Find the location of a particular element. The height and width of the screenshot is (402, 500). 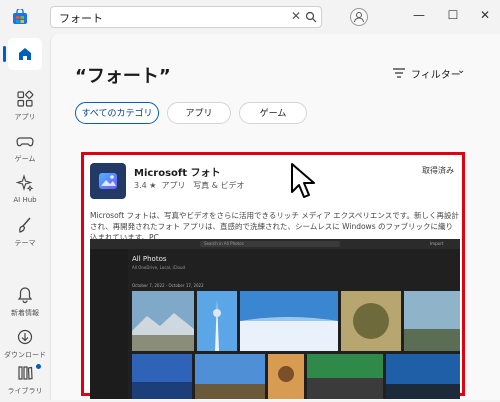

screenshot-subtext: All OneDrive, Local, iCloud is located at coordinates (159, 267).